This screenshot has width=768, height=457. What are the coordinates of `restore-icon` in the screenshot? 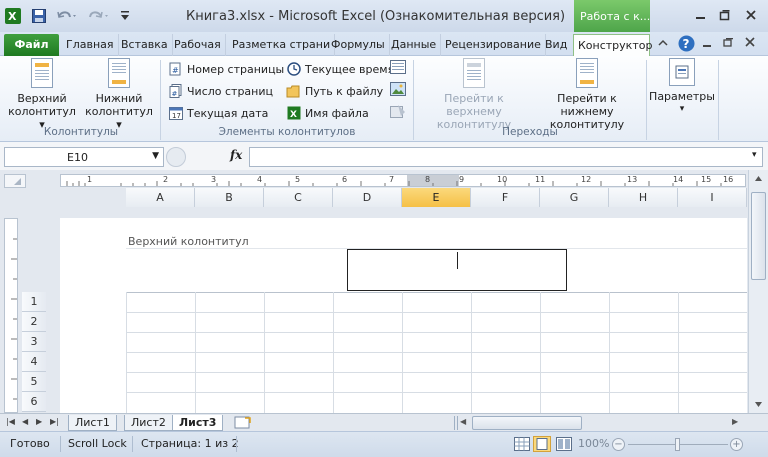 It's located at (725, 15).